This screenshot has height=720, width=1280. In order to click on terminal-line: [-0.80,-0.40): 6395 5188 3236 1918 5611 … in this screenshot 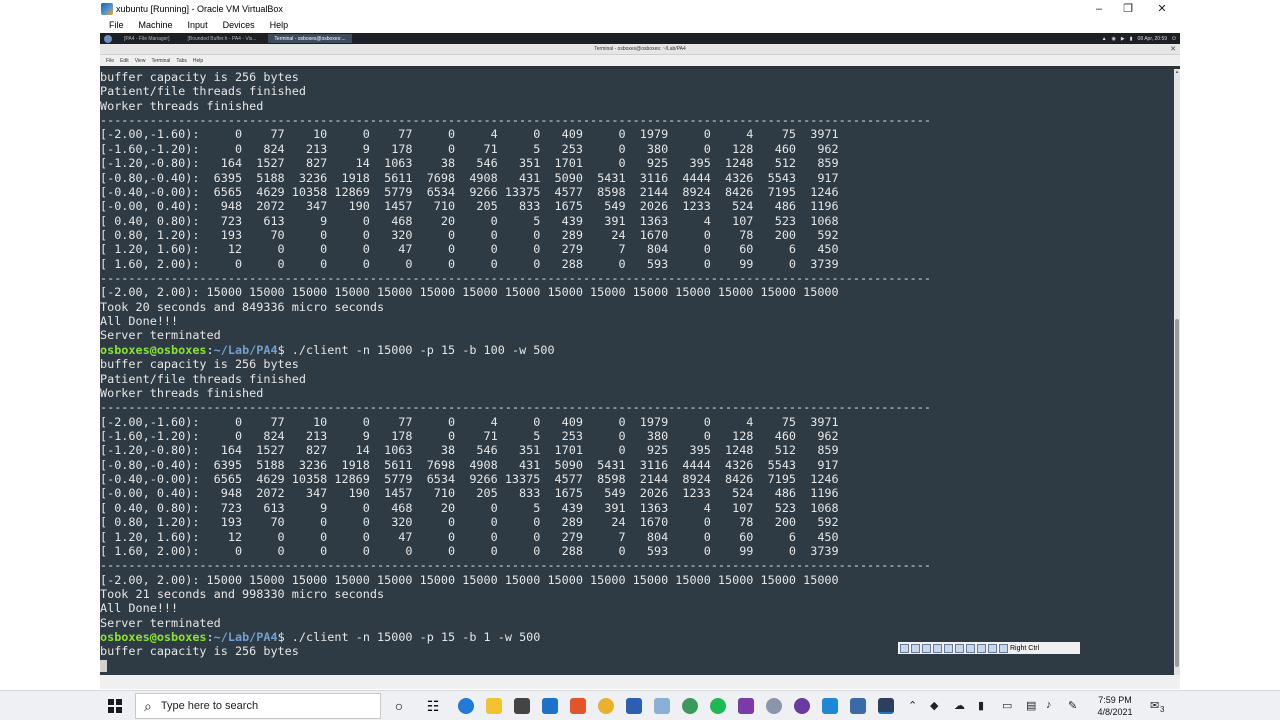, I will do `click(469, 177)`.